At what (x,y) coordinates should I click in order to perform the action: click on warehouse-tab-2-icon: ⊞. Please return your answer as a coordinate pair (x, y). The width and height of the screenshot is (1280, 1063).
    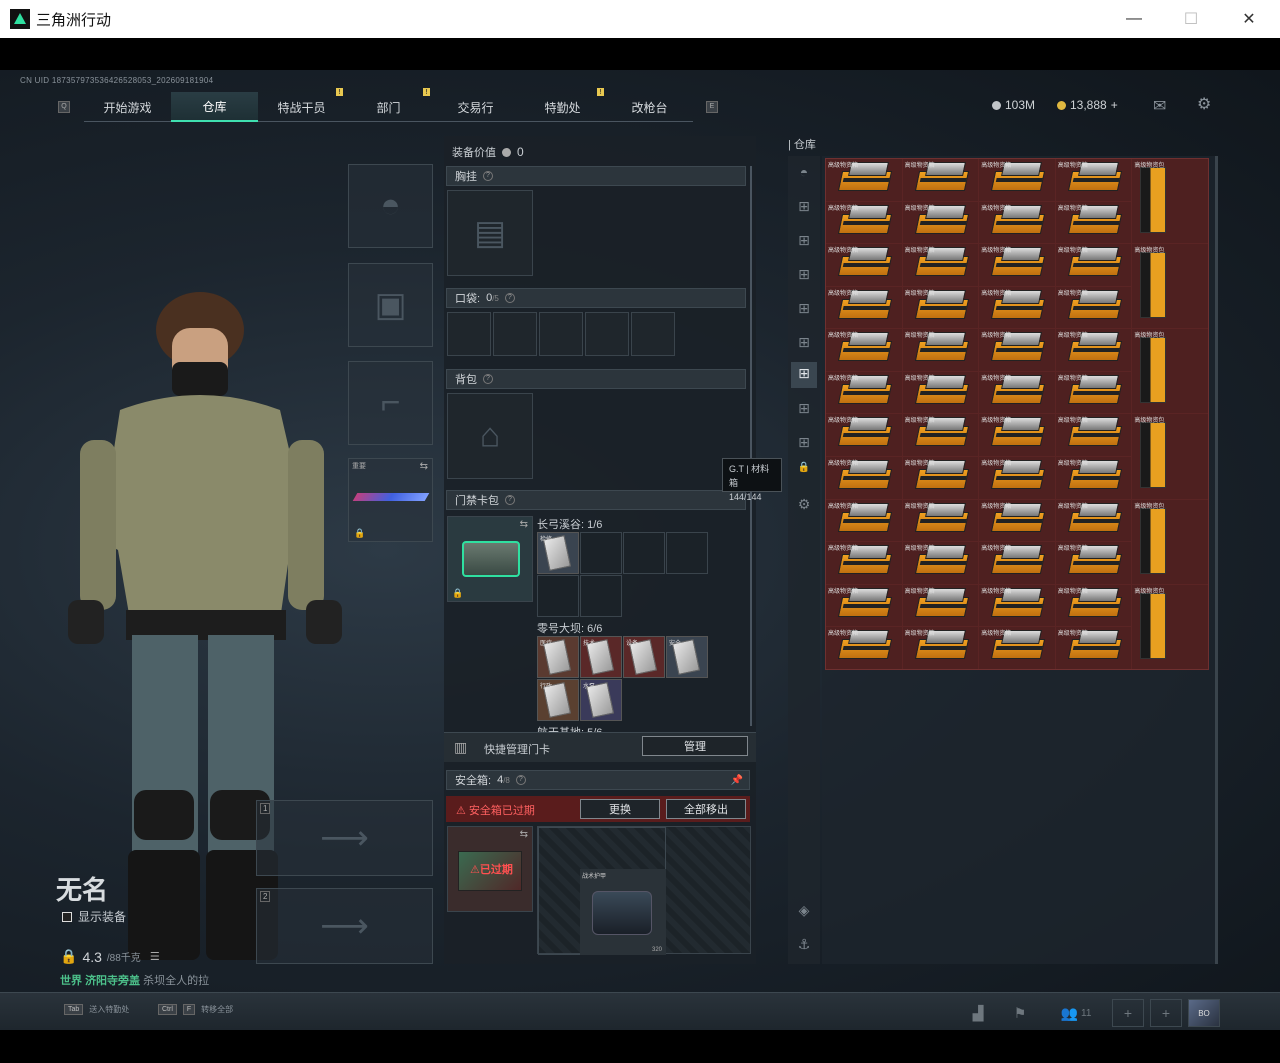
    Looking at the image, I should click on (804, 242).